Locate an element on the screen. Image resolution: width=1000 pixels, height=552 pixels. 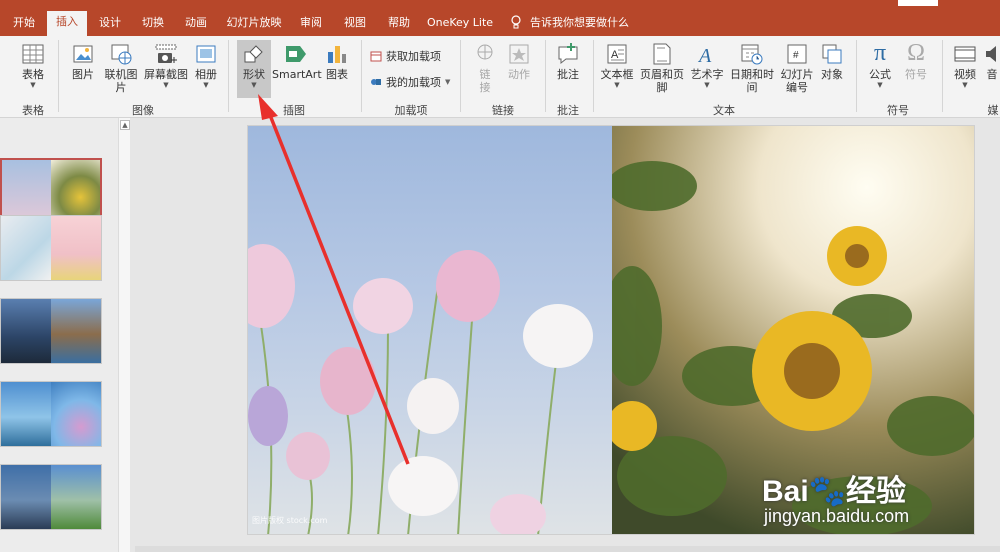
horizontal-scrollbar is located at coordinates (567, 549).